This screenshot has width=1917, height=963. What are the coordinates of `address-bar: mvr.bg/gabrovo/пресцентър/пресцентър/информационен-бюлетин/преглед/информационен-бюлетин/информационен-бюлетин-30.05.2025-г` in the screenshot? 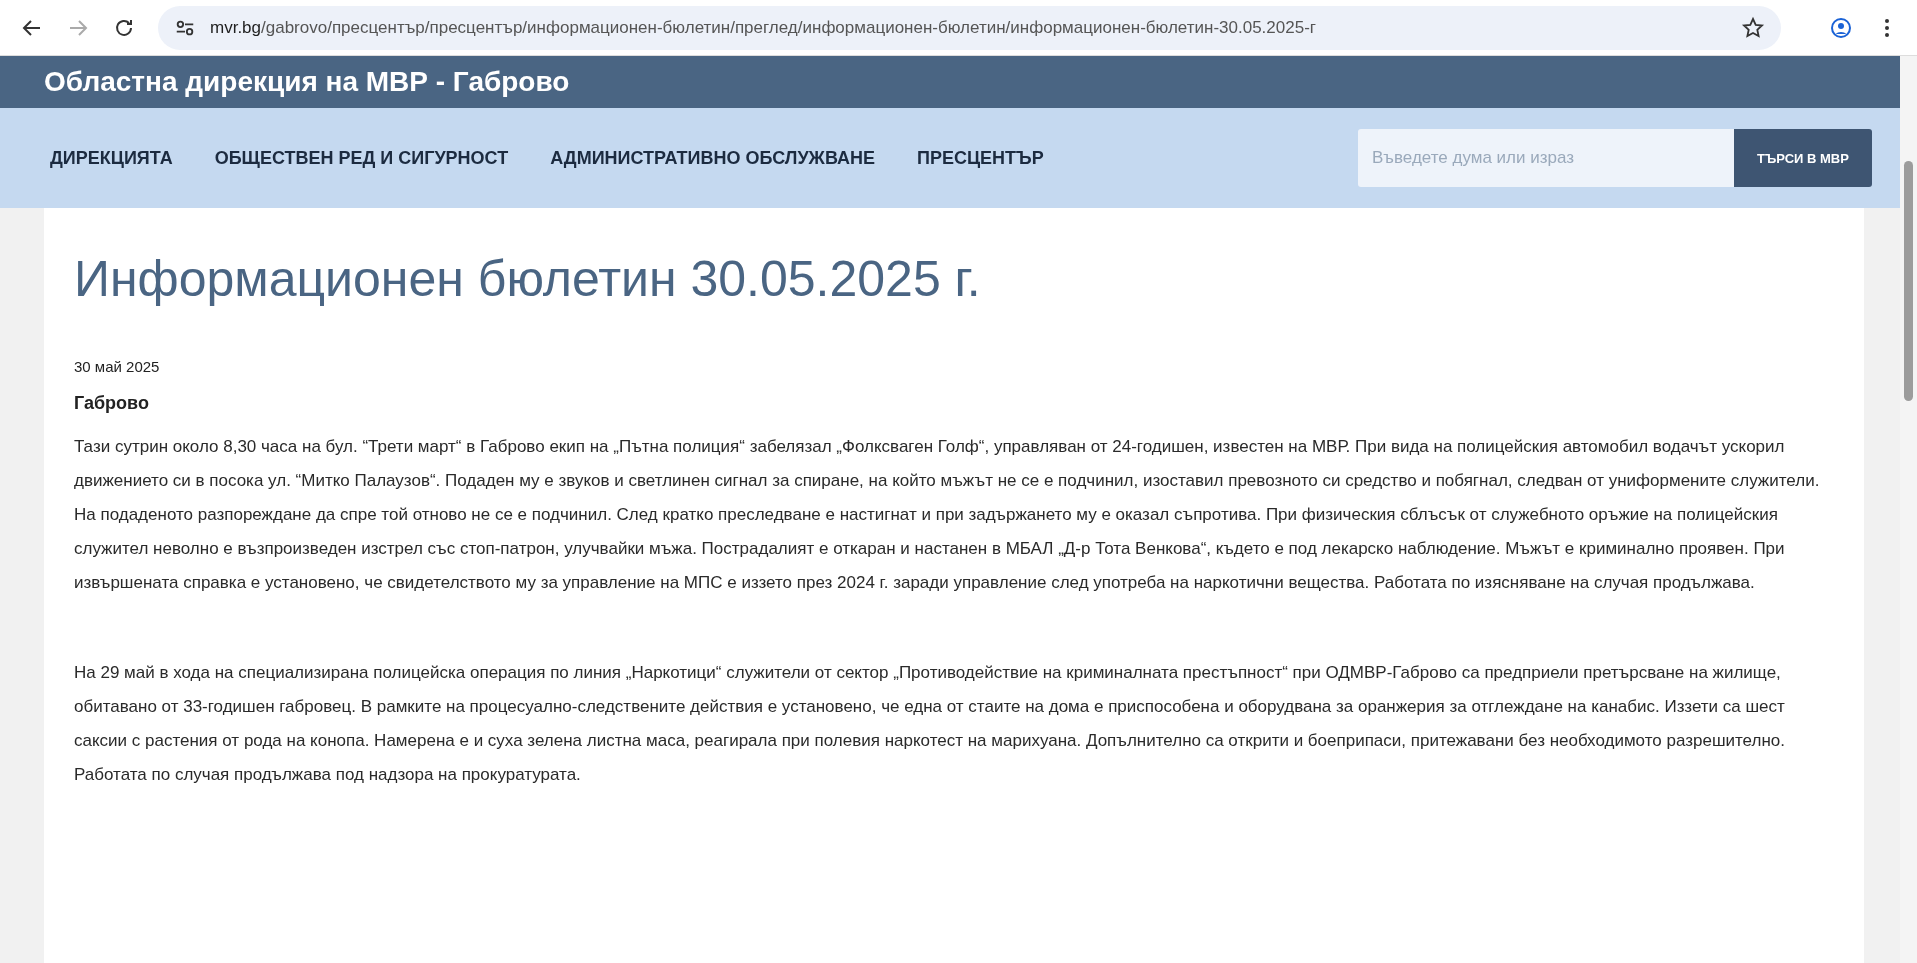 It's located at (969, 27).